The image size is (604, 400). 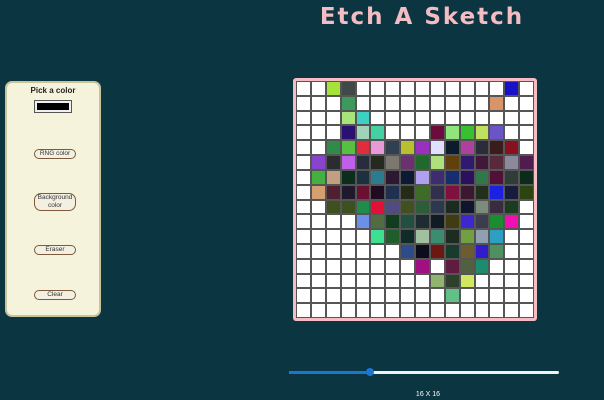 What do you see at coordinates (55, 154) in the screenshot?
I see `rng-color-button: RNG color` at bounding box center [55, 154].